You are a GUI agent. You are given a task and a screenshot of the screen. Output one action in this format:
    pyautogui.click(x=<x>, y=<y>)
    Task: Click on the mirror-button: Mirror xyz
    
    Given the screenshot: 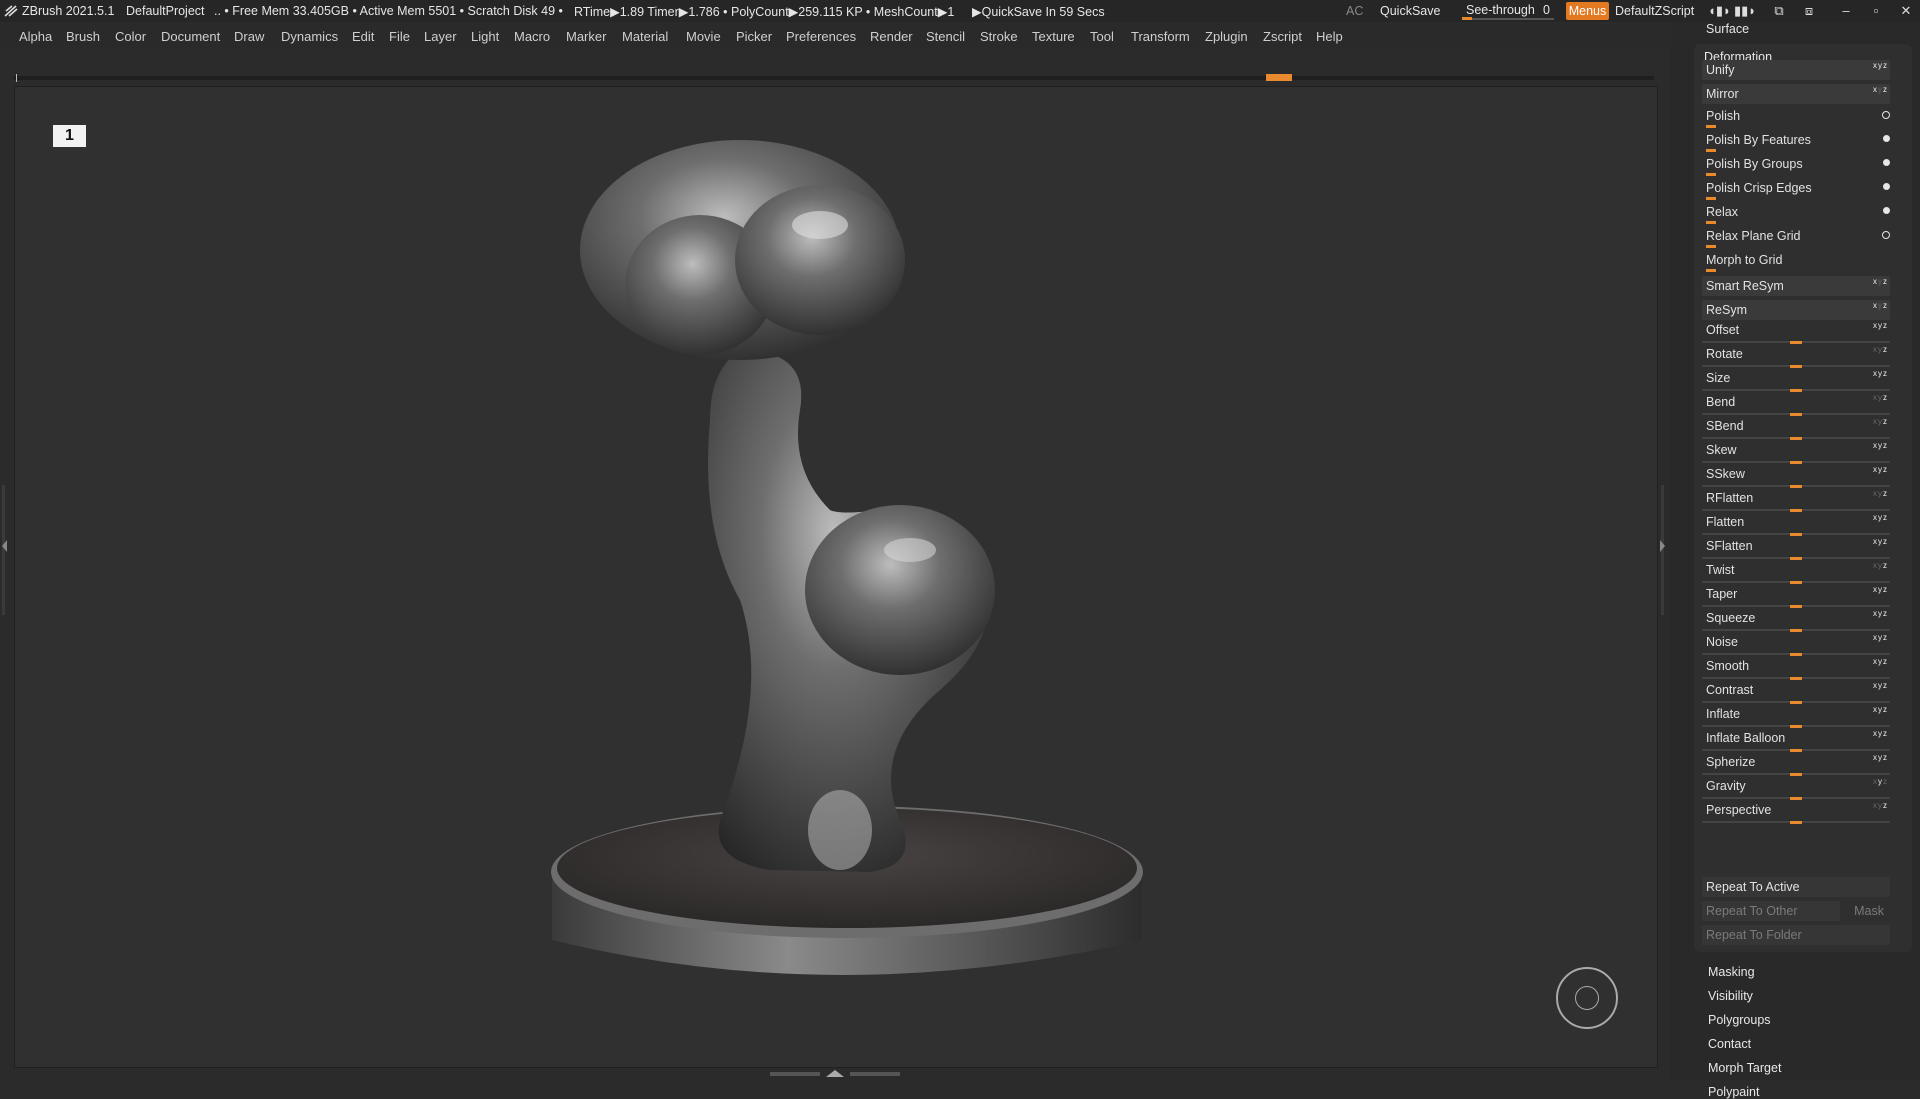 What is the action you would take?
    pyautogui.click(x=1796, y=95)
    